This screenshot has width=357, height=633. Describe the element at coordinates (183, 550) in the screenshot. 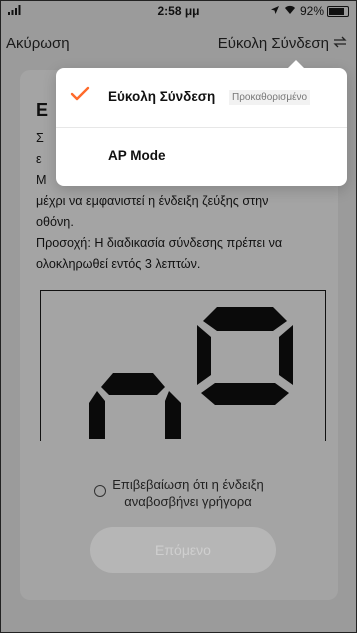

I see `next-button: Επόμενο` at that location.